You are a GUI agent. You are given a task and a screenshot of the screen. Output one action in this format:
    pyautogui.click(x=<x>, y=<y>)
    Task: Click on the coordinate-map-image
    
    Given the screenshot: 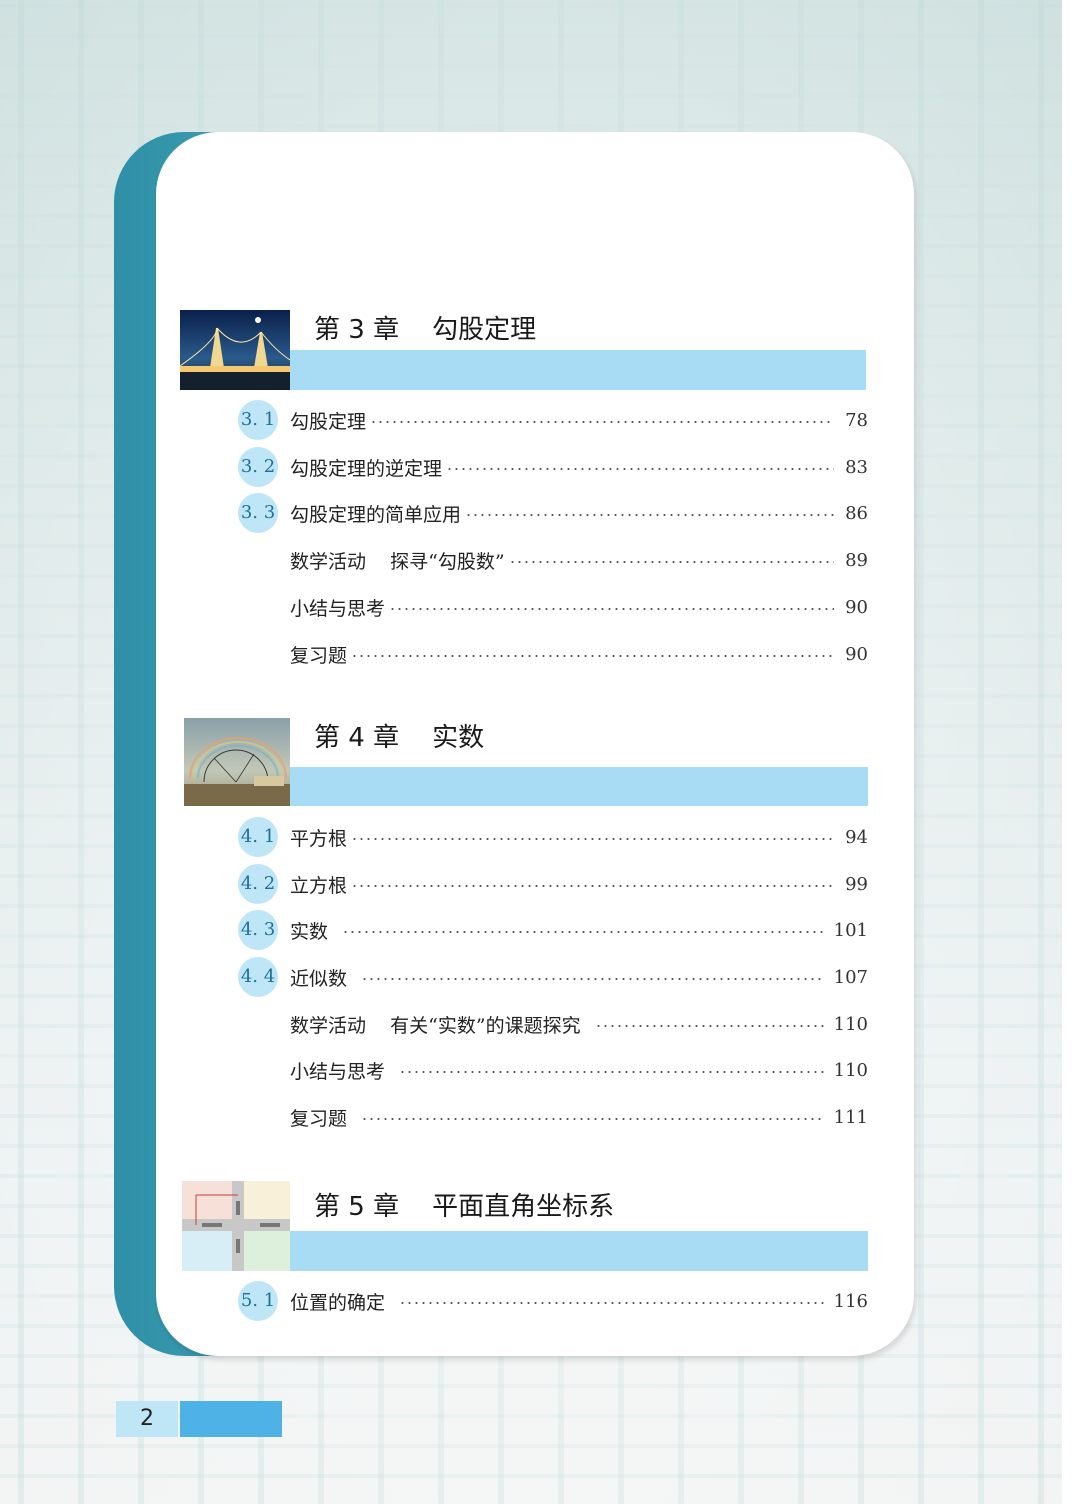 What is the action you would take?
    pyautogui.click(x=236, y=1226)
    